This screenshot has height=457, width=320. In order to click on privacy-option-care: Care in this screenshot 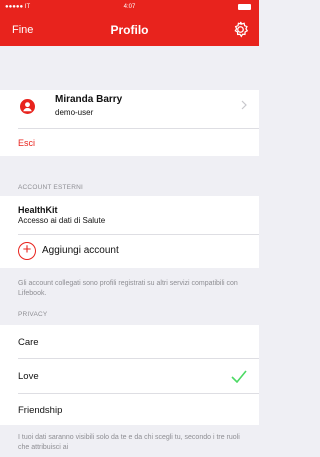, I will do `click(28, 342)`.